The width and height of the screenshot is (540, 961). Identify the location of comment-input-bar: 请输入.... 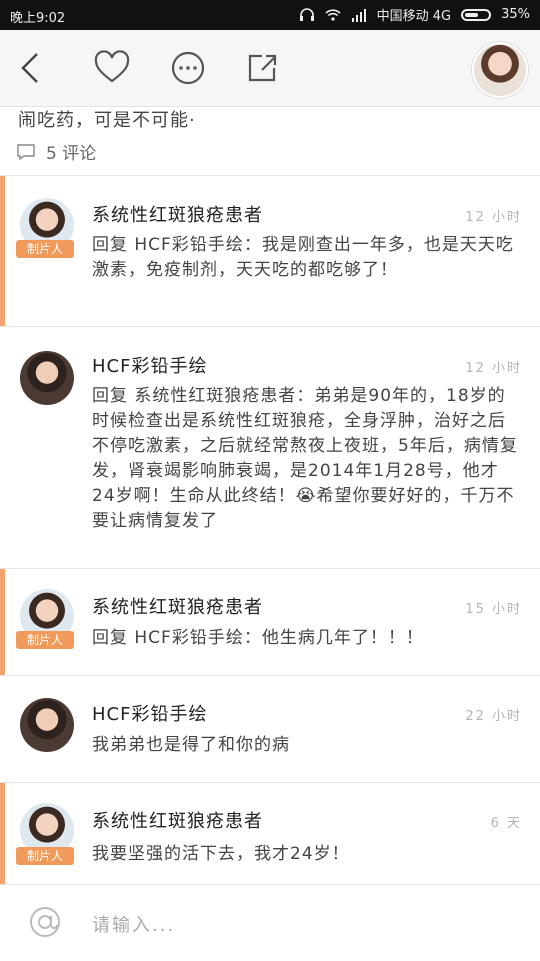
(270, 922).